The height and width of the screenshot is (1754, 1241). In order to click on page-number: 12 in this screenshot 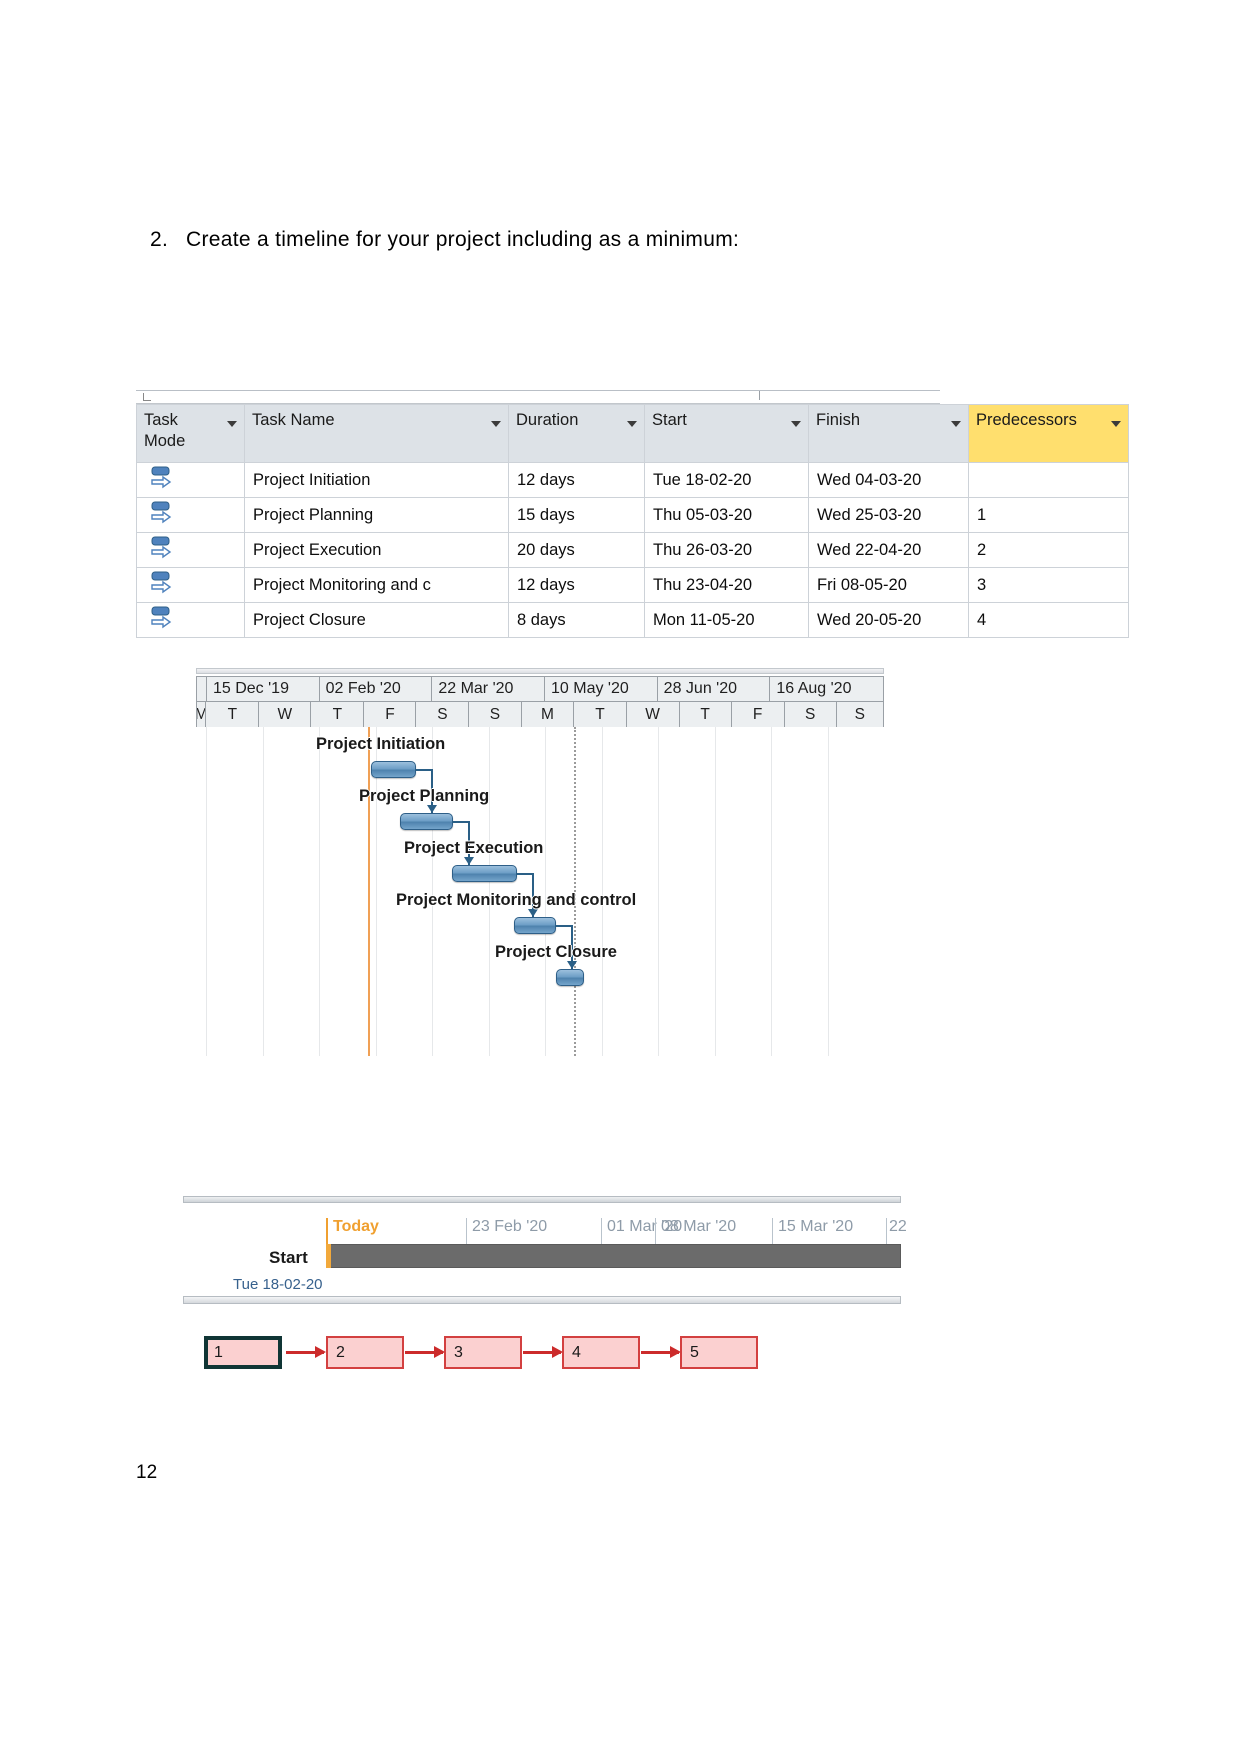, I will do `click(147, 1472)`.